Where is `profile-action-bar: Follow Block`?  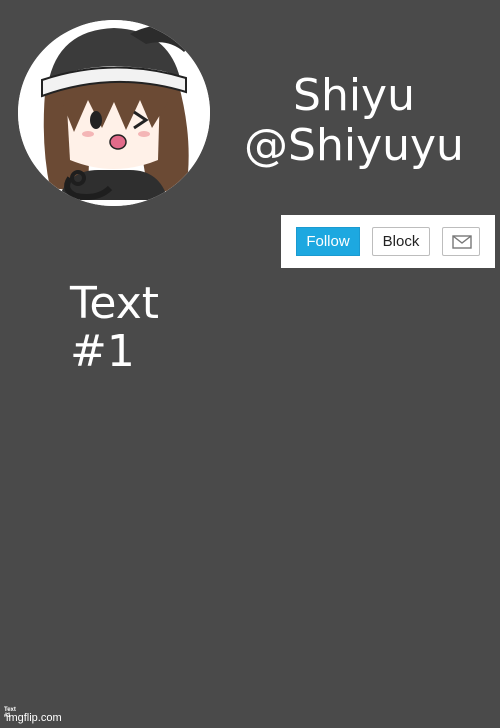
profile-action-bar: Follow Block is located at coordinates (388, 241).